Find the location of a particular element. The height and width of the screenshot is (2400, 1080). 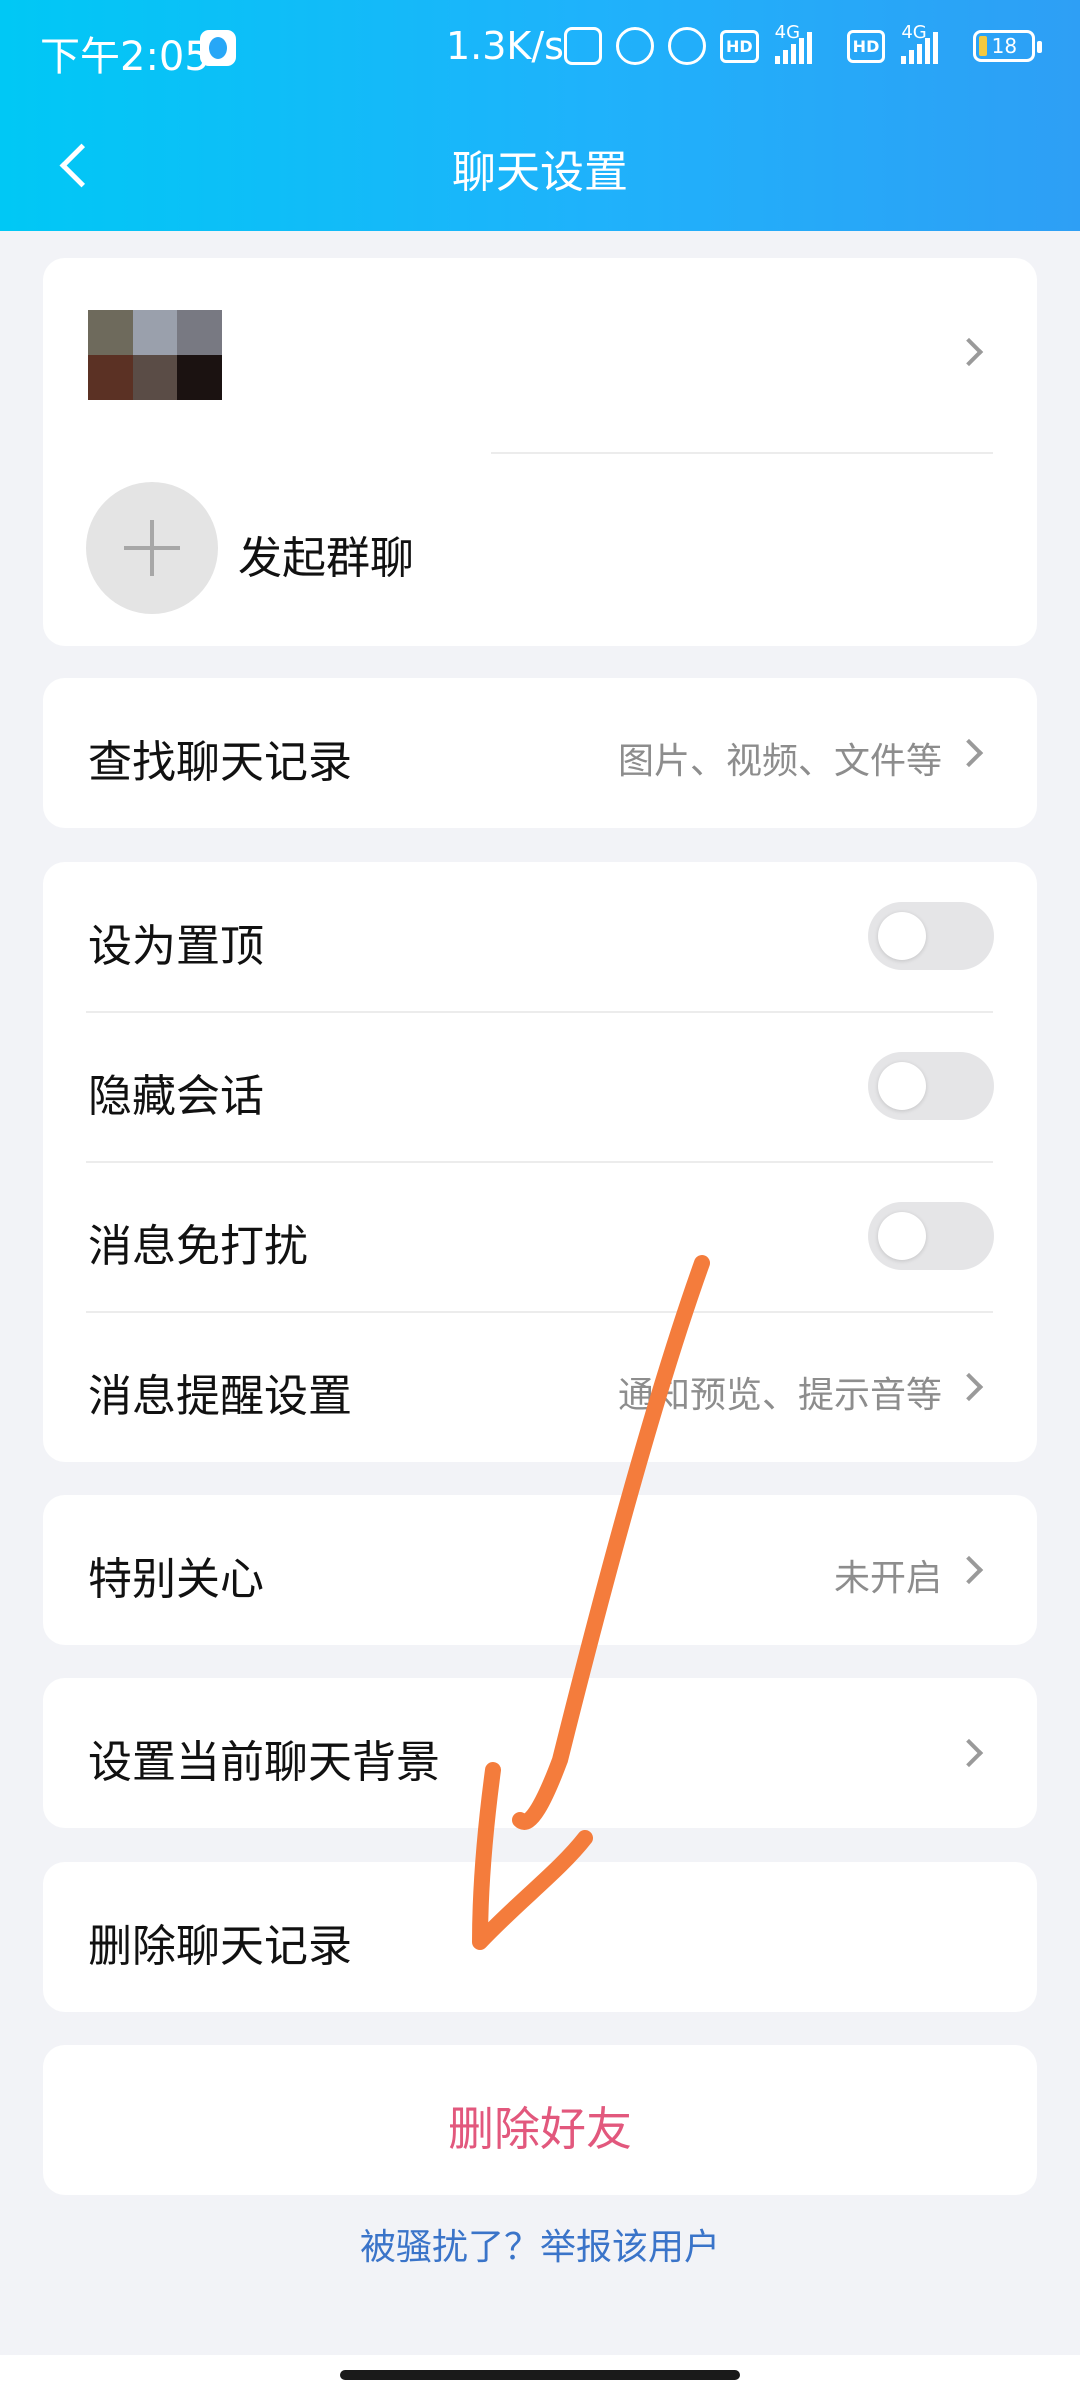

special-care-row: 特别关心 未开启 is located at coordinates (540, 1570).